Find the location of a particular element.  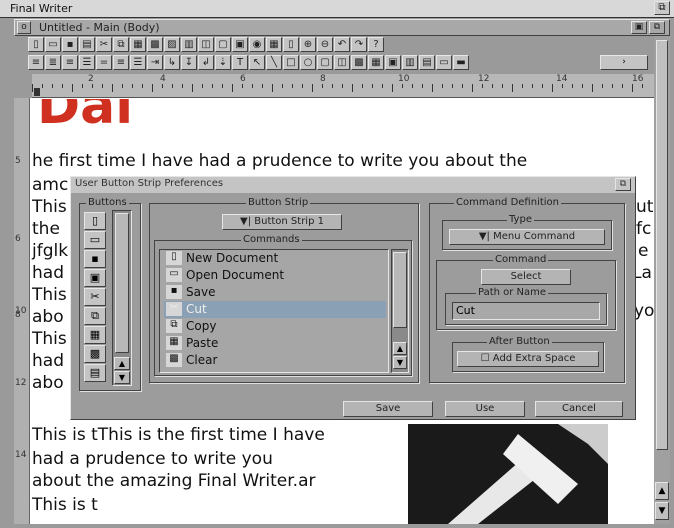

buttons-scrollbar: ▲ ▼ is located at coordinates (122, 298).